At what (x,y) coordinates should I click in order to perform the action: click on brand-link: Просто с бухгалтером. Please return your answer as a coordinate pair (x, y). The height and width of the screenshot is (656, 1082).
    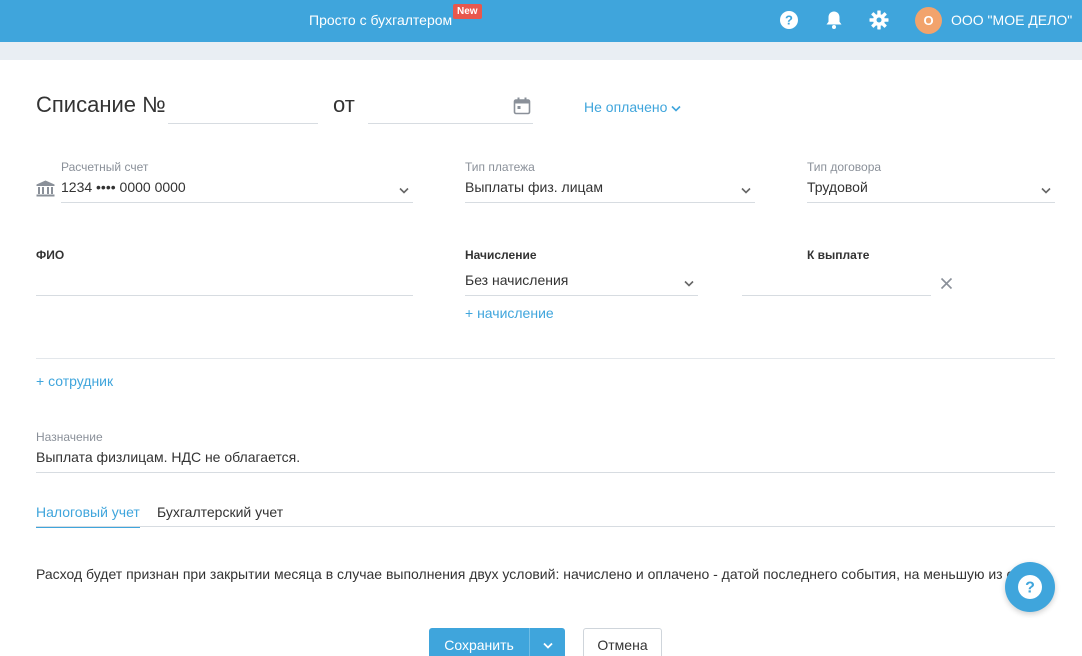
    Looking at the image, I should click on (380, 20).